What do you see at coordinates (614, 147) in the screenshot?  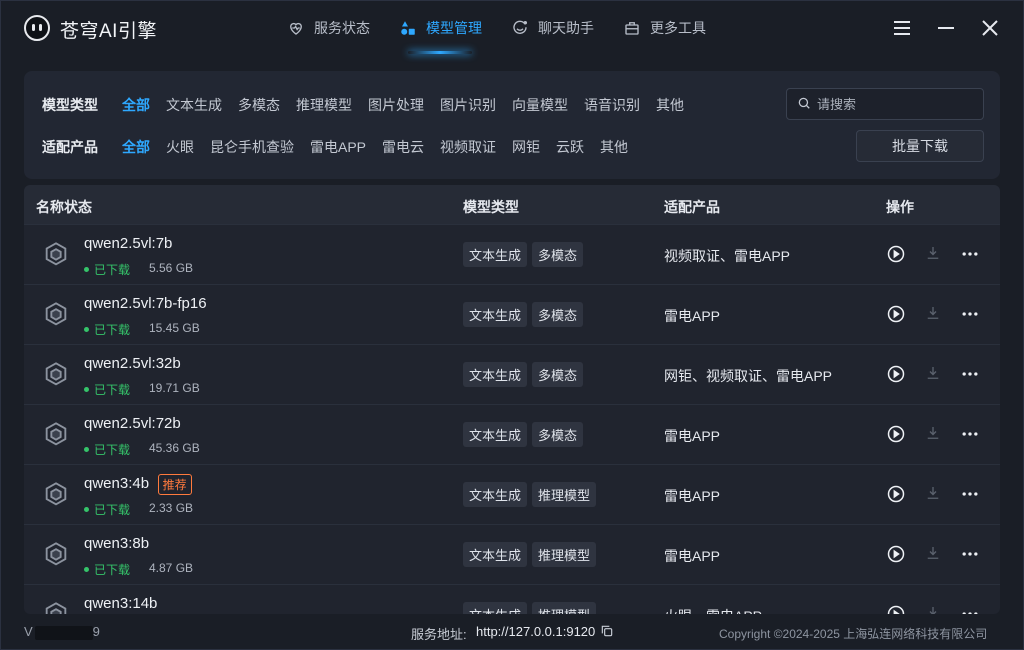 I see `chip-product-other: 其他` at bounding box center [614, 147].